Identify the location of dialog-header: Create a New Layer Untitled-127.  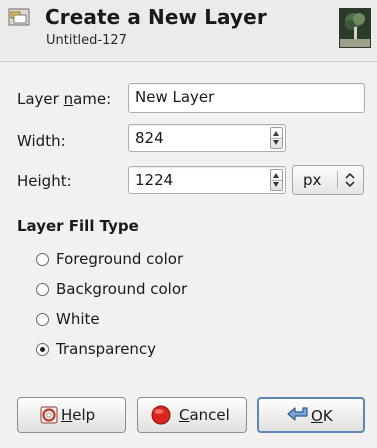
(188, 30).